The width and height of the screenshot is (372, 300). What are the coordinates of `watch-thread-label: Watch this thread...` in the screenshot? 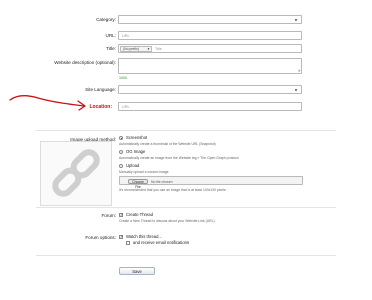 It's located at (144, 236).